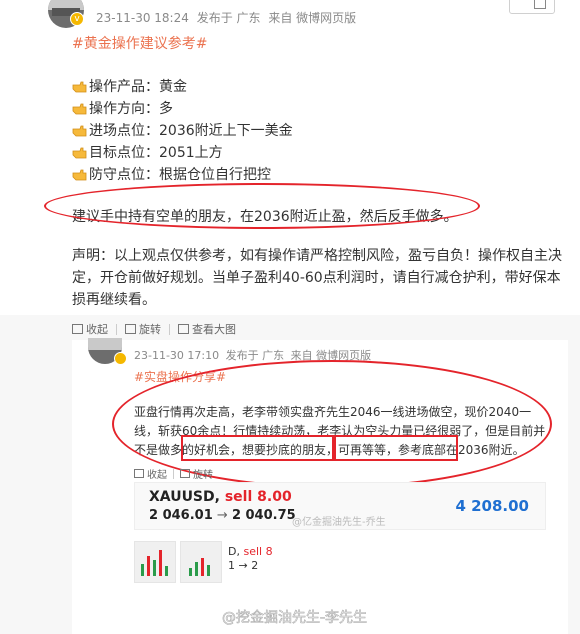  I want to click on rotate-button: 旋转, so click(150, 329).